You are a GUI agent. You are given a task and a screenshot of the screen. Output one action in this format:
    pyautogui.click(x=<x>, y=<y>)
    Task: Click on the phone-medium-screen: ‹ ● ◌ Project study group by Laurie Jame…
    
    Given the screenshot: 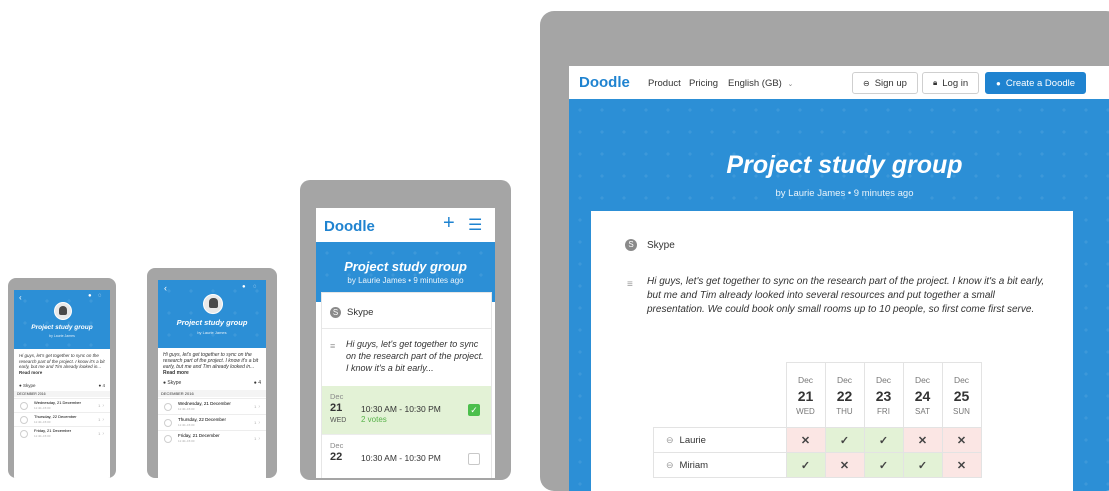 What is the action you would take?
    pyautogui.click(x=212, y=379)
    